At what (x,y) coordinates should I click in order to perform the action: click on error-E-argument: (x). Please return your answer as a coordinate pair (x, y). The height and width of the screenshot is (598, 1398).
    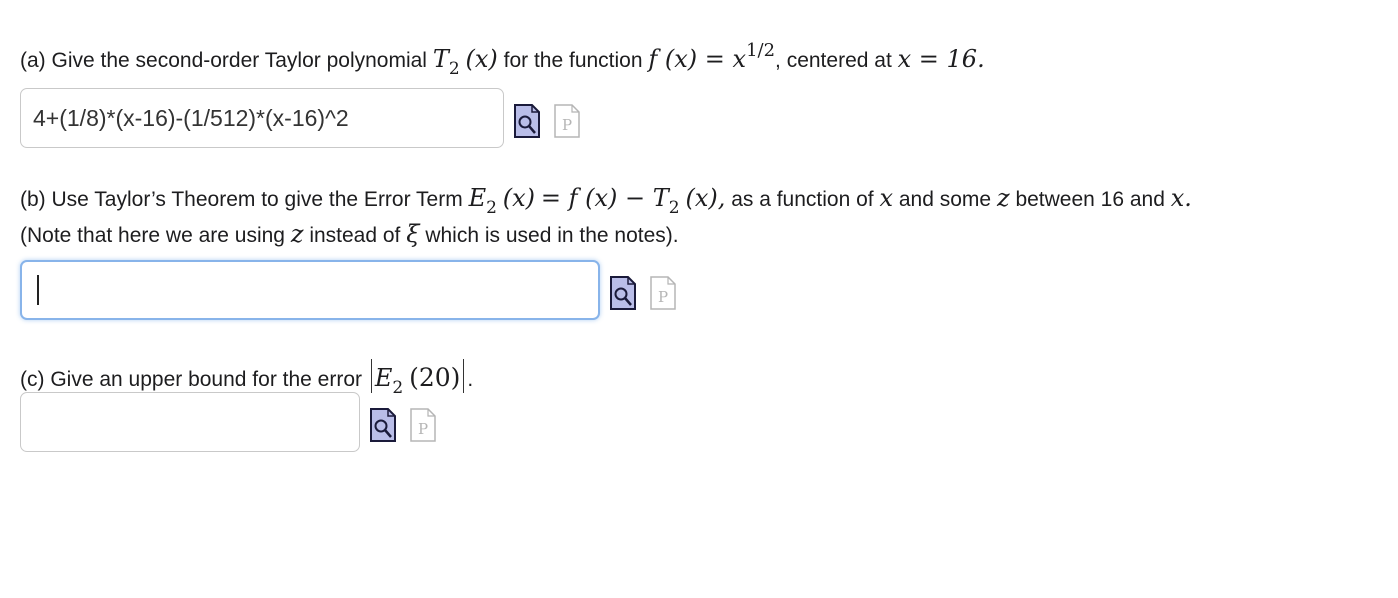
    Looking at the image, I should click on (519, 198).